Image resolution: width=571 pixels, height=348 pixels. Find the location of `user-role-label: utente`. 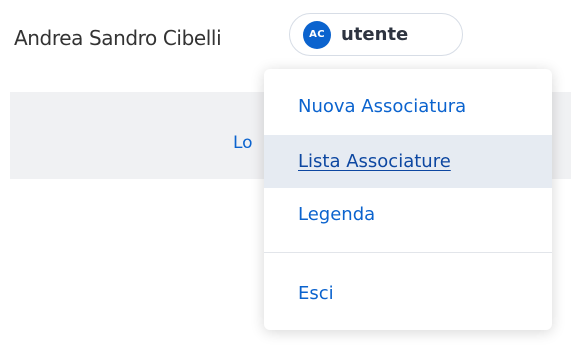

user-role-label: utente is located at coordinates (375, 34).